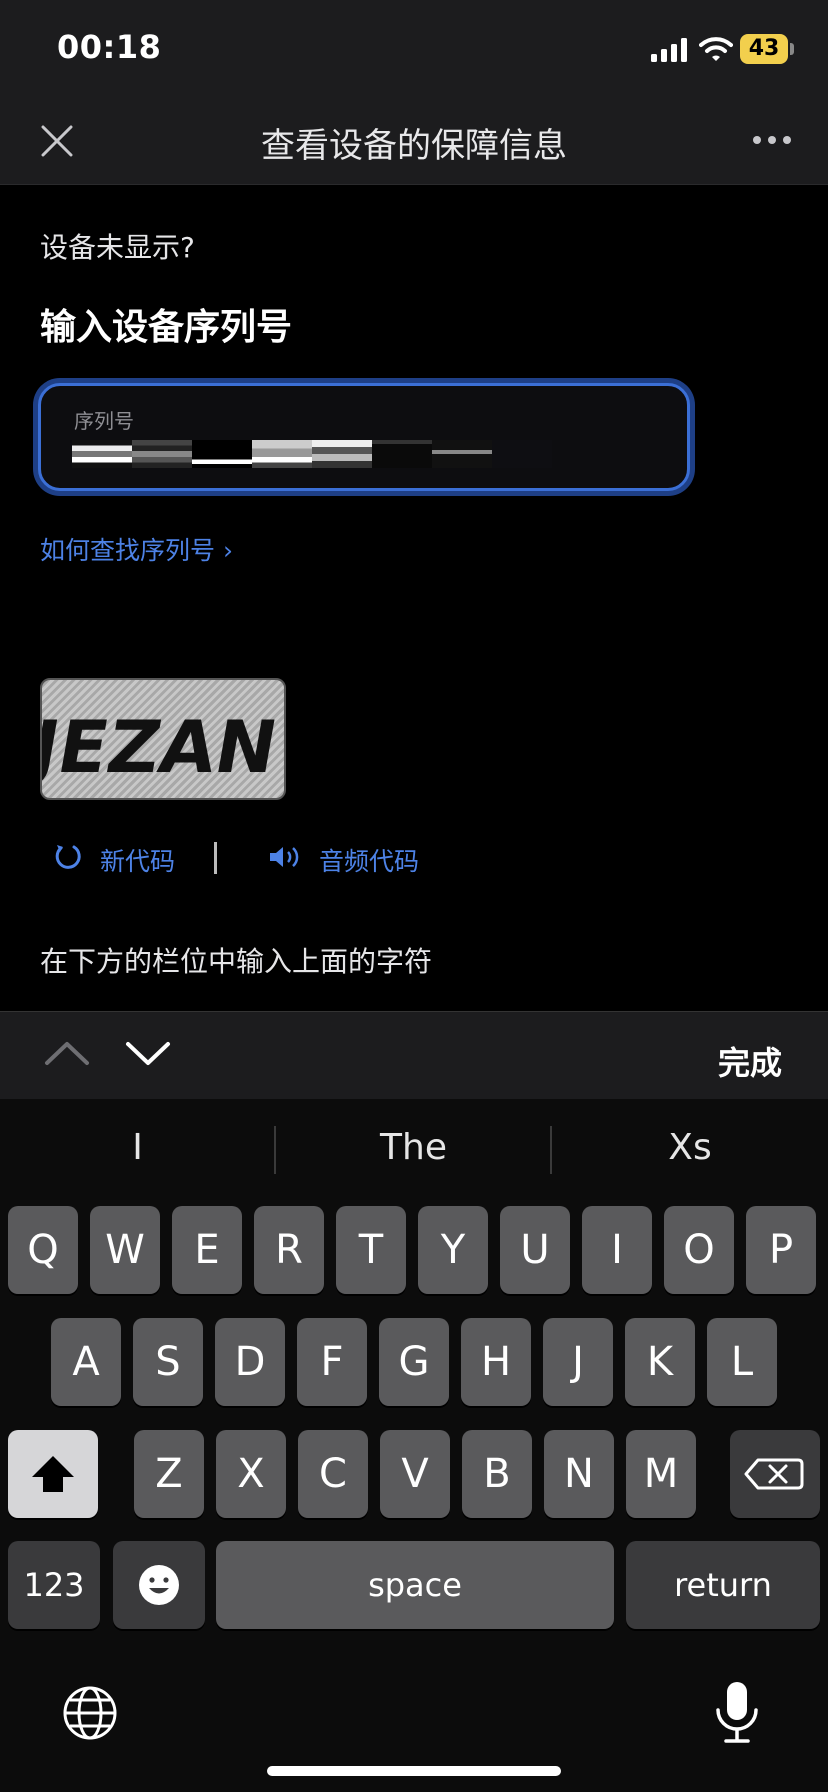 The width and height of the screenshot is (828, 1792). Describe the element at coordinates (236, 961) in the screenshot. I see `captcha-instruction: 在下方的栏位中输入上面的字符` at that location.